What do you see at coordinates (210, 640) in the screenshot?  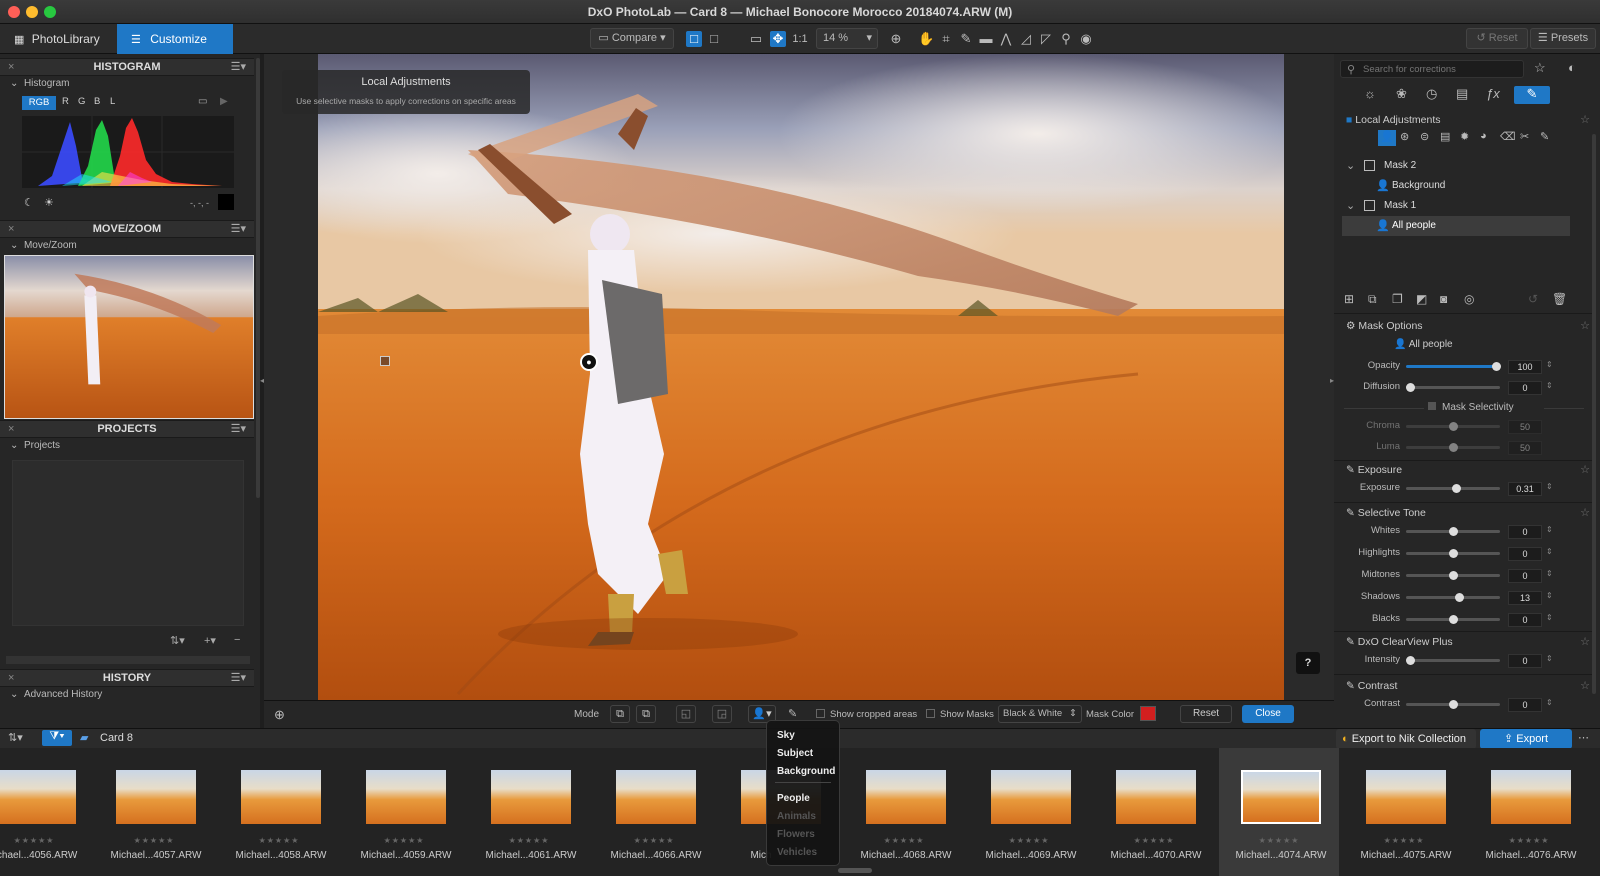 I see `add-project-icon: +▾` at bounding box center [210, 640].